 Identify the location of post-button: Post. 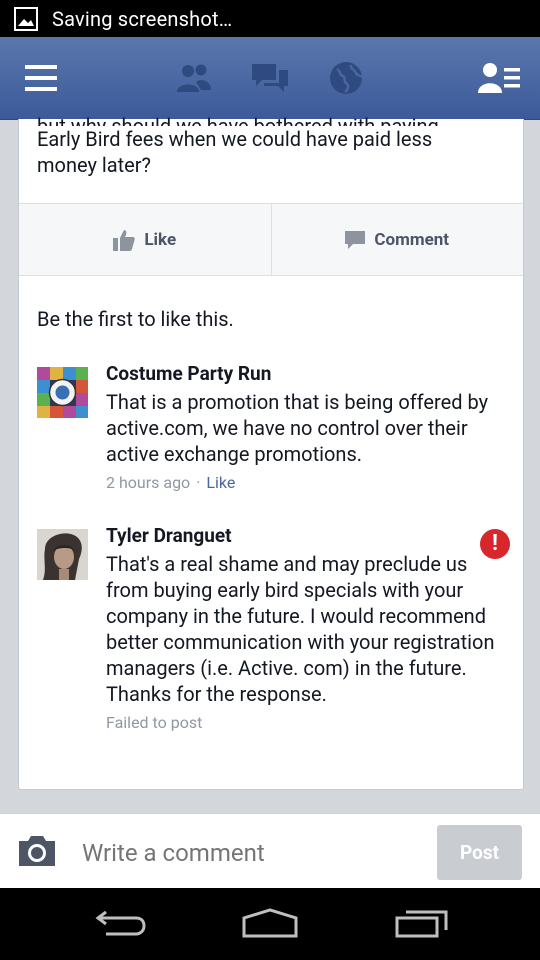
(479, 852).